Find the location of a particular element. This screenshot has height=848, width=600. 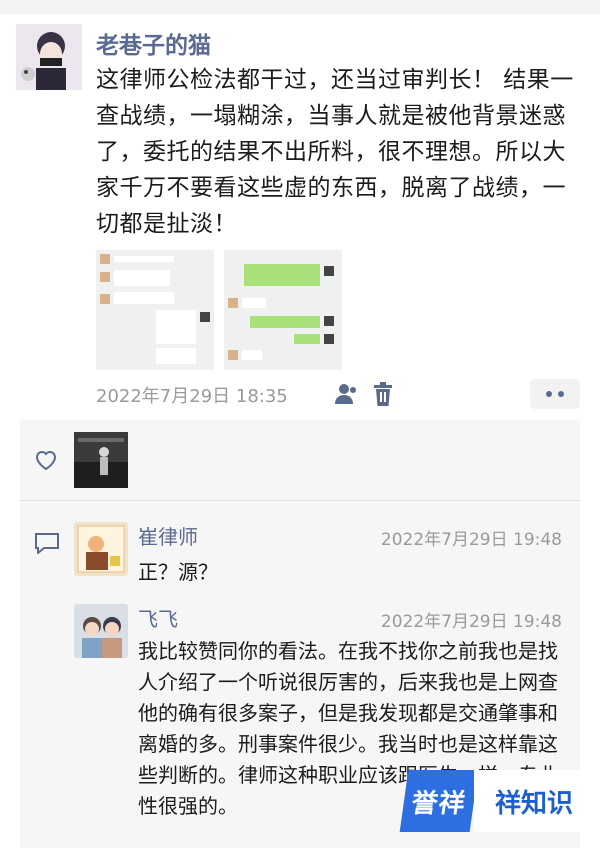

post-author-name: 老巷子的猫 is located at coordinates (153, 43).